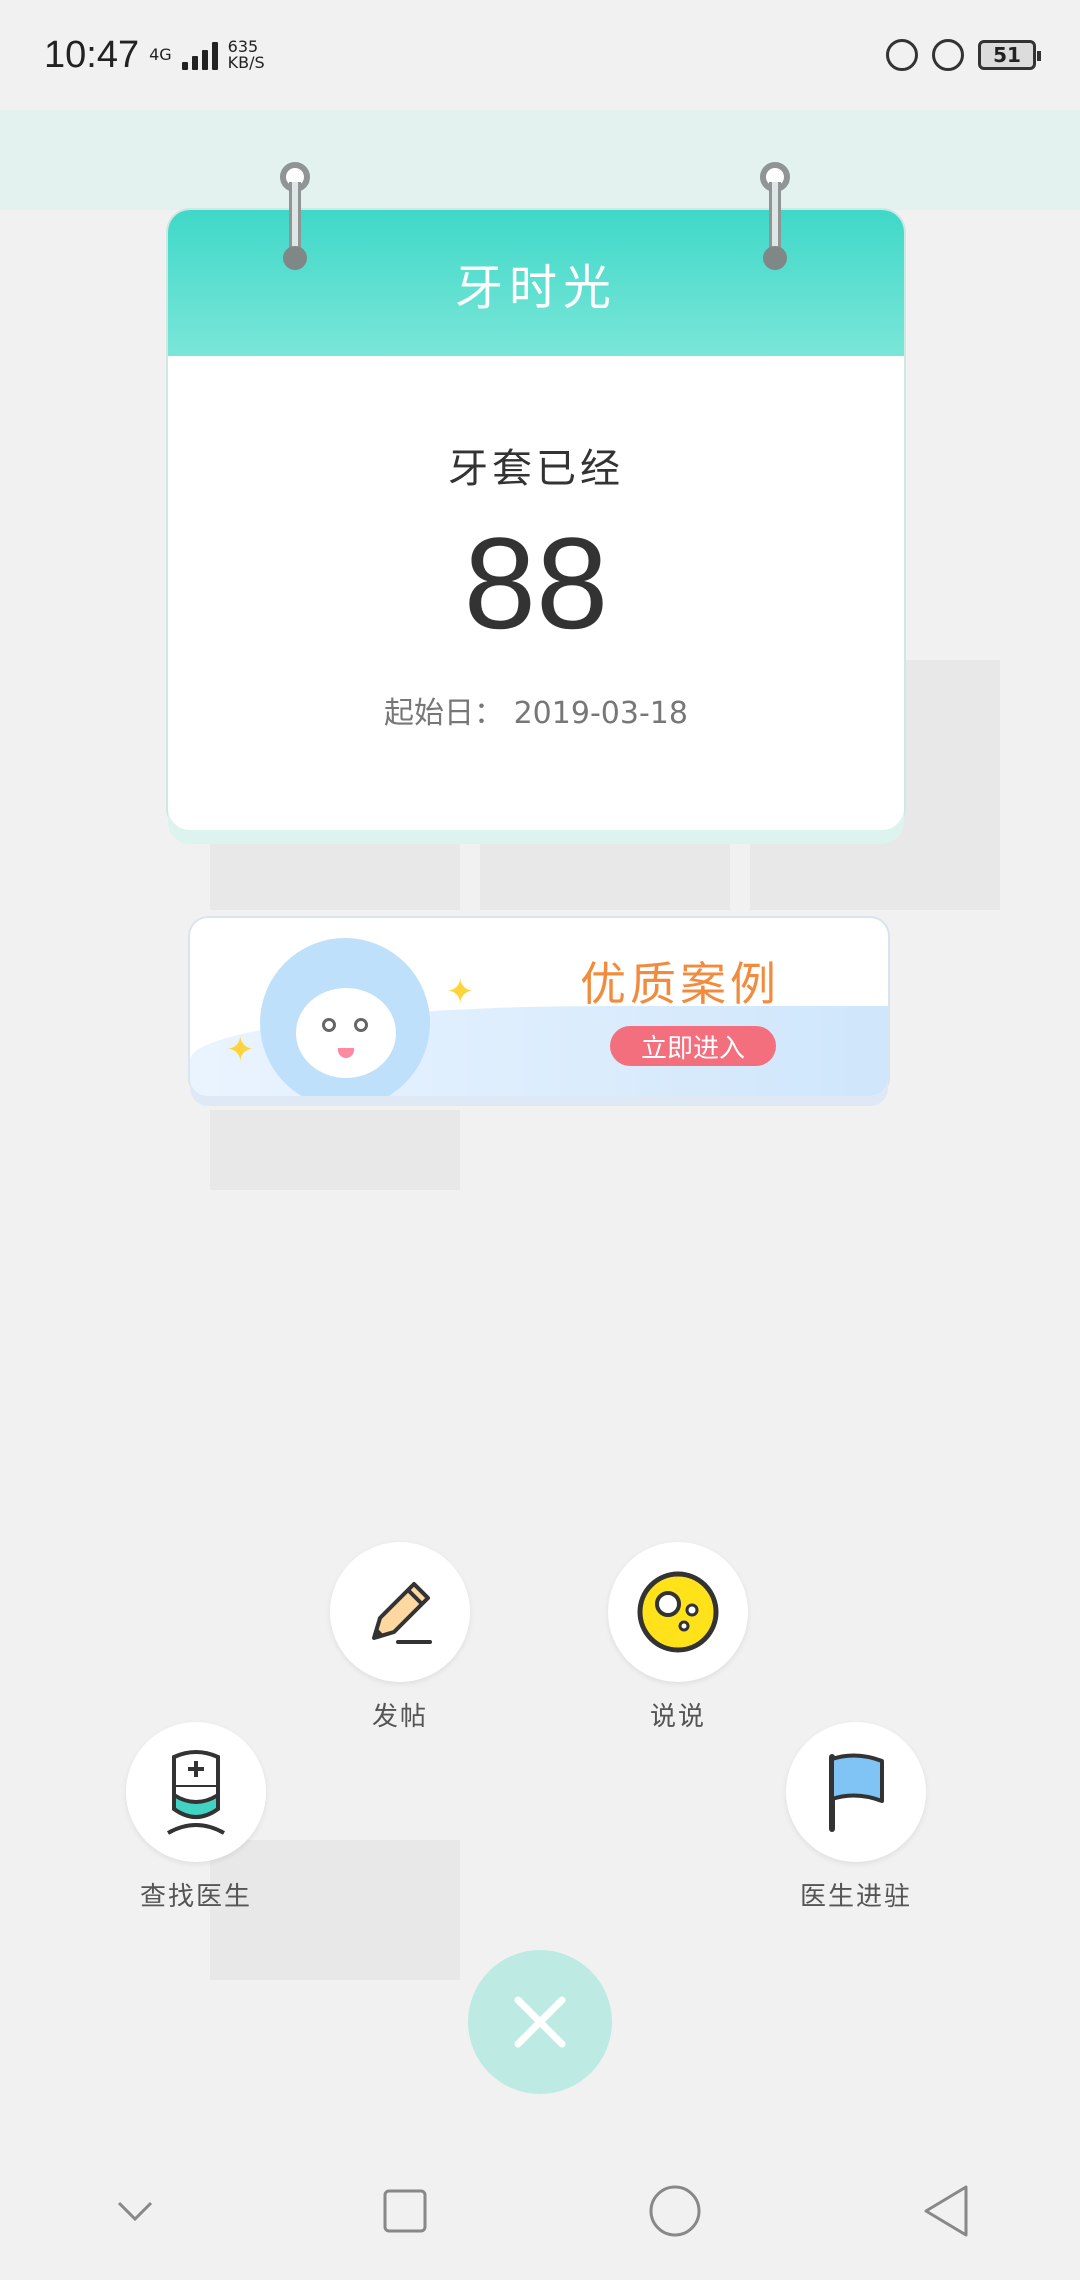  I want to click on chevron-down-icon, so click(135, 2211).